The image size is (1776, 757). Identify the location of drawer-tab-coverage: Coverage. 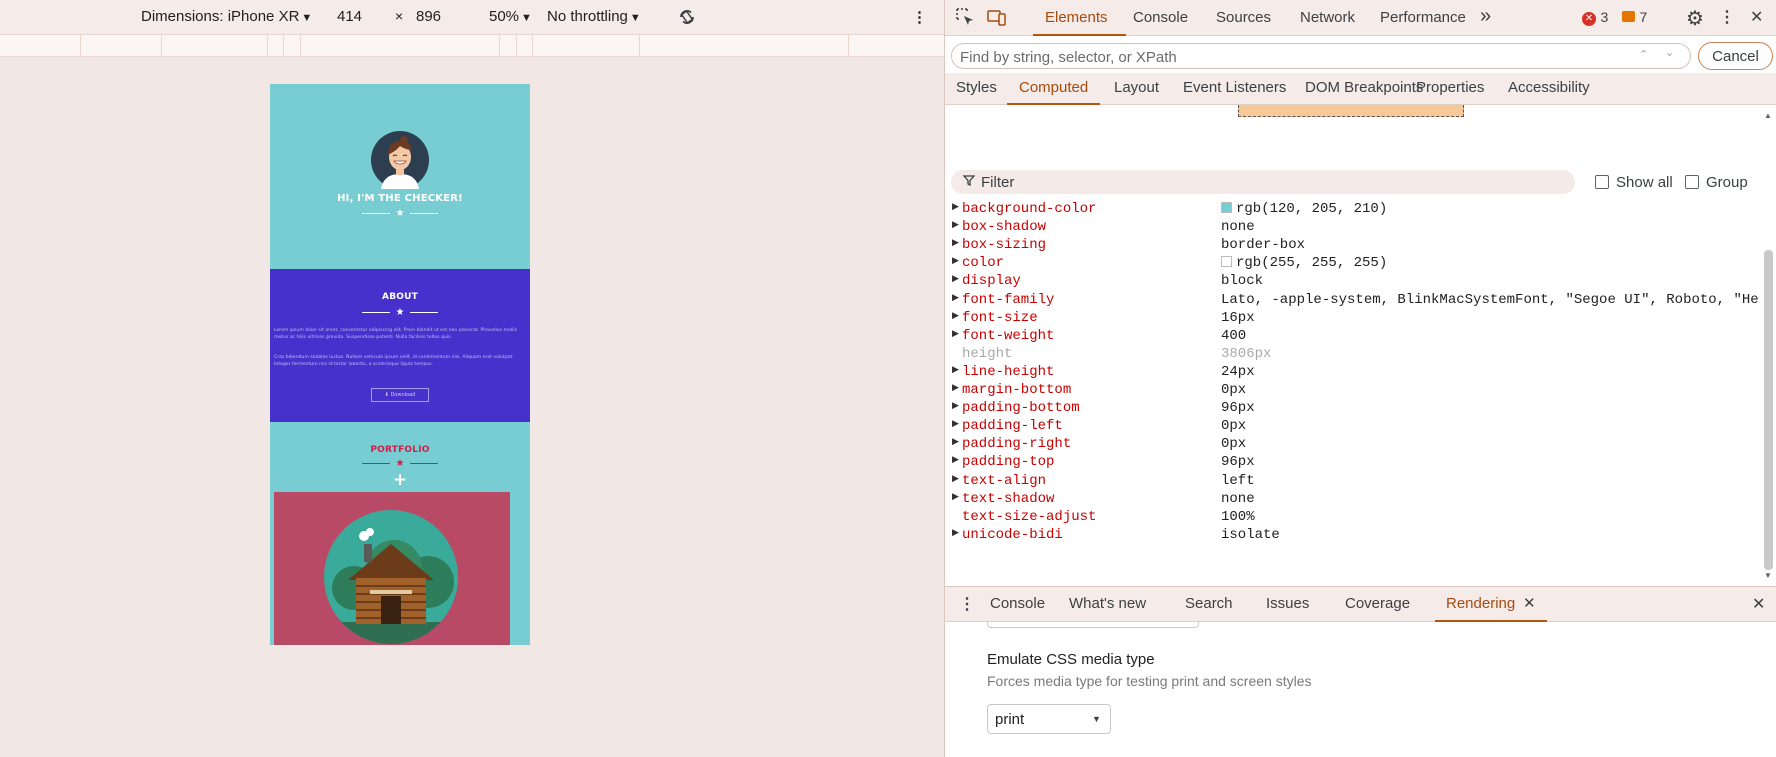
(1377, 603).